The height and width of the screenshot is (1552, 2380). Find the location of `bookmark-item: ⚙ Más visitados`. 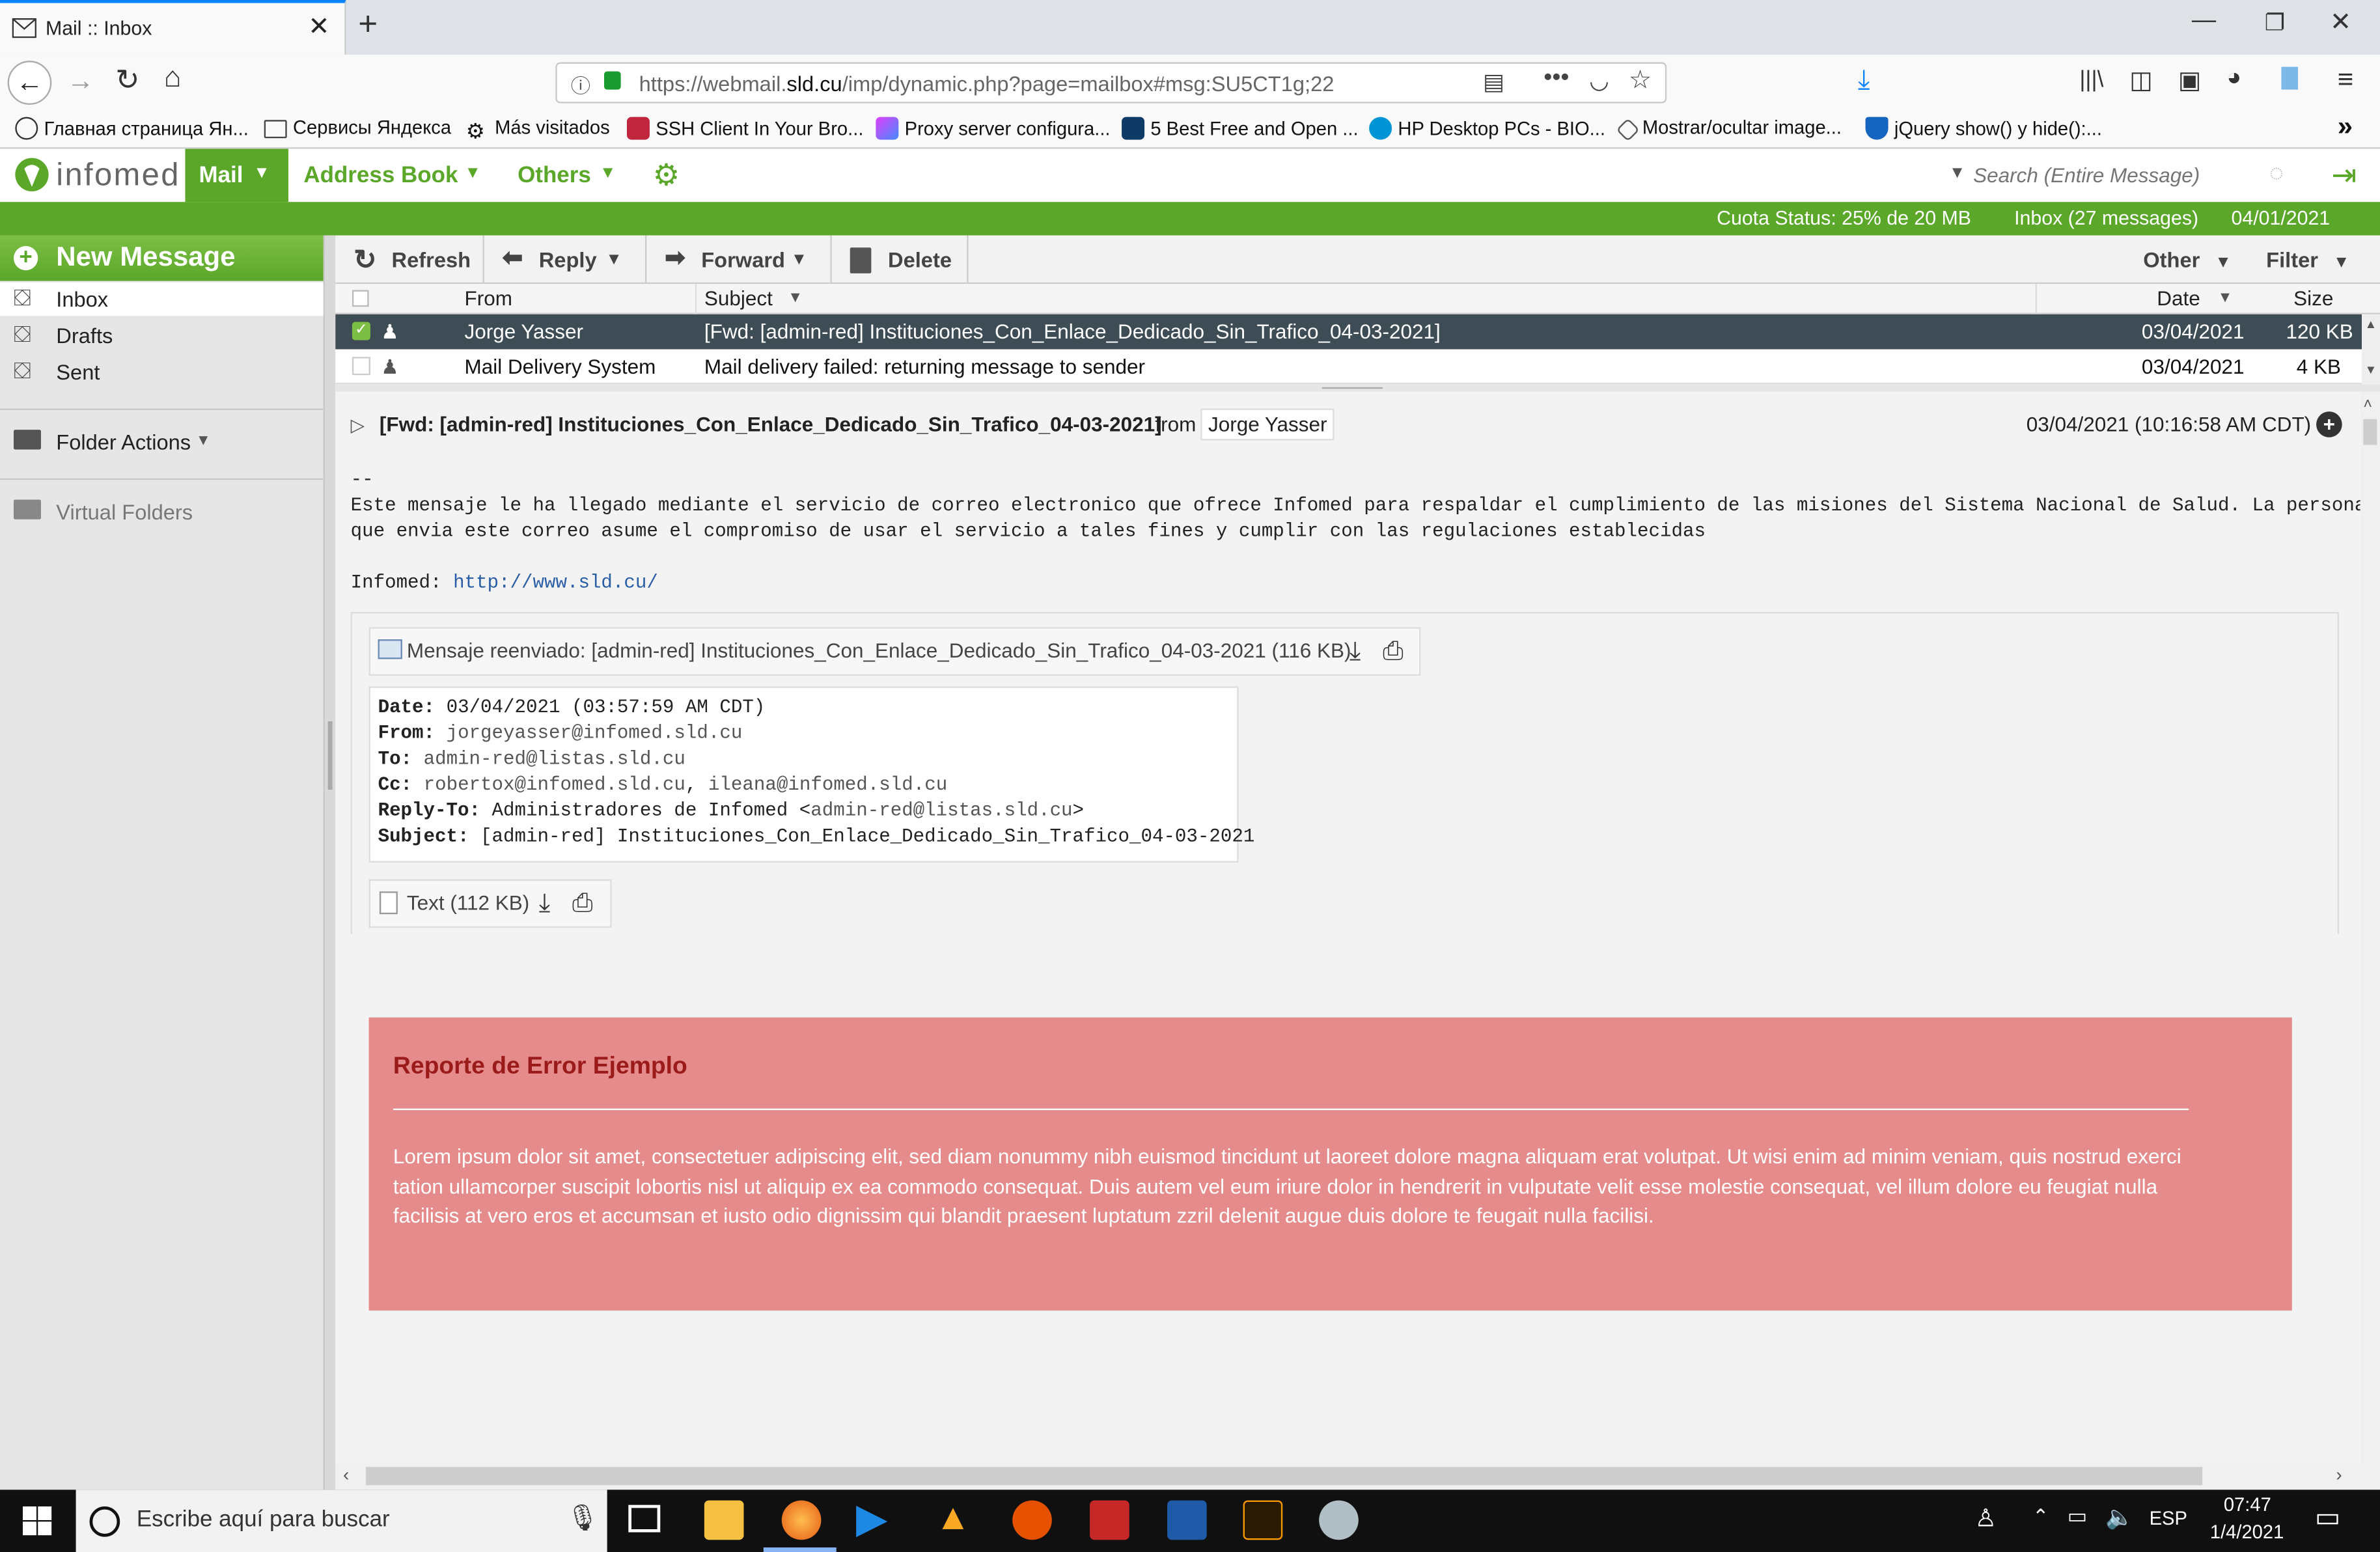

bookmark-item: ⚙ Más visitados is located at coordinates (538, 130).